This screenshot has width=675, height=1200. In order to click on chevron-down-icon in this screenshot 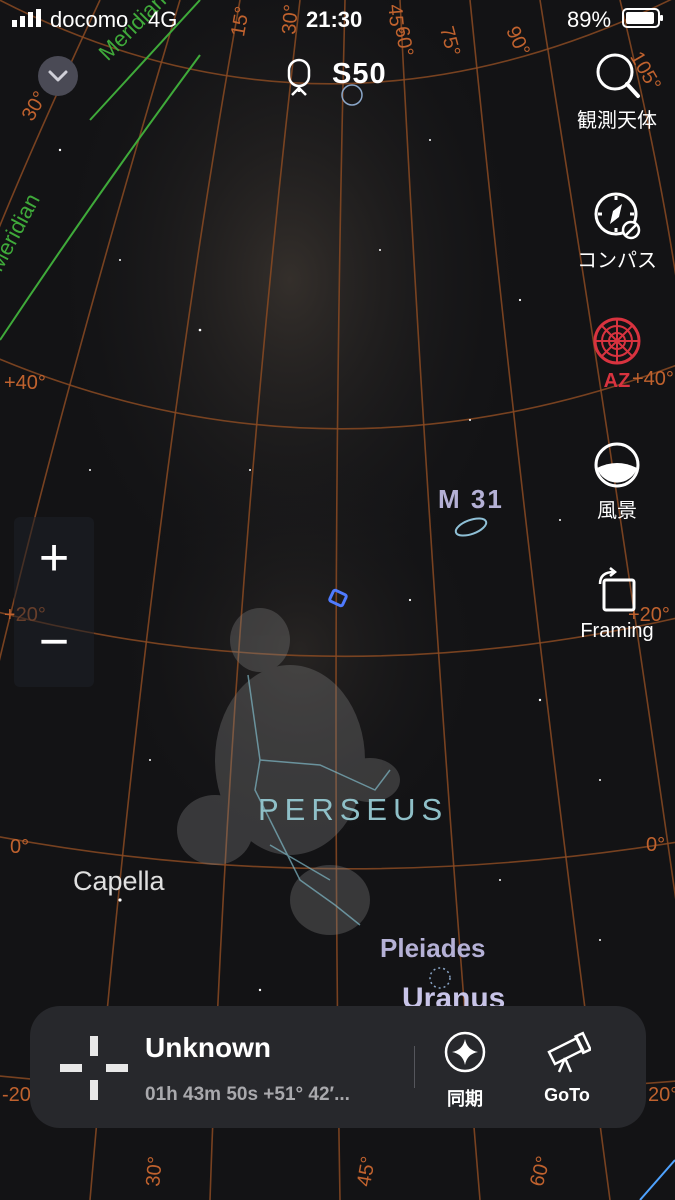, I will do `click(58, 76)`.